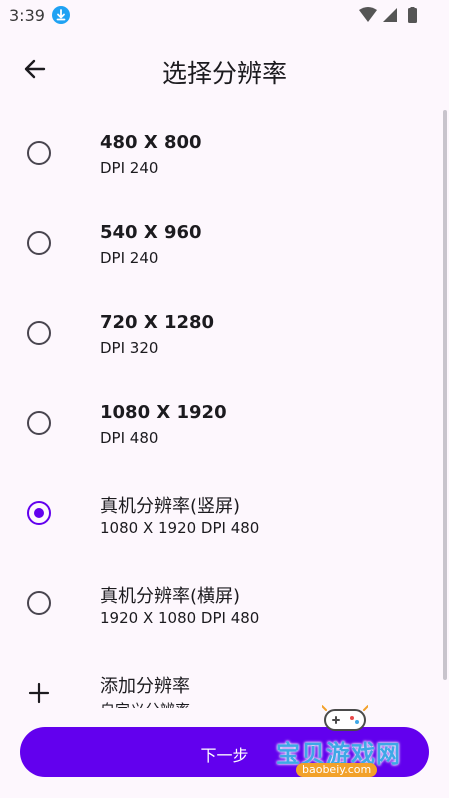 The image size is (449, 798). I want to click on status-time: 3:39, so click(27, 15).